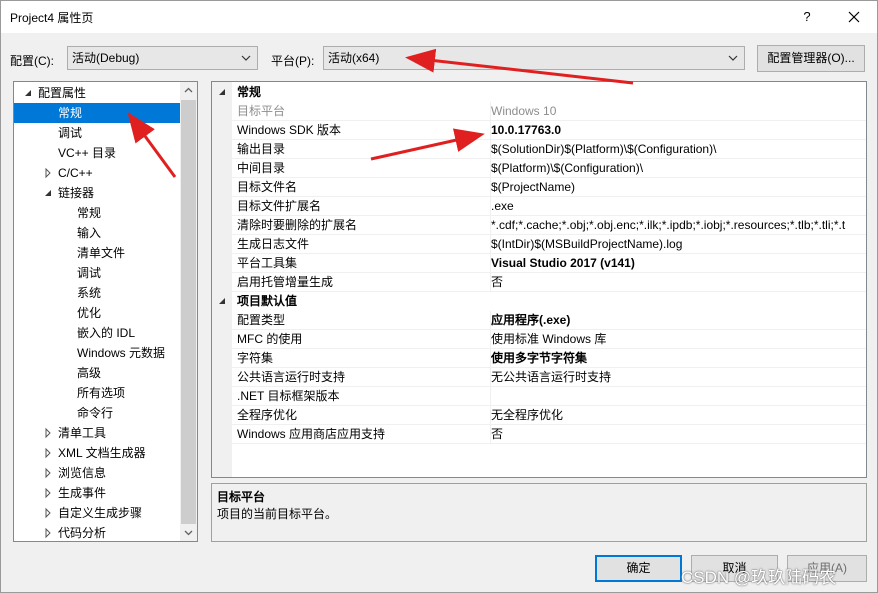 This screenshot has height=593, width=878. What do you see at coordinates (261, 111) in the screenshot?
I see `property-name: 目标平台` at bounding box center [261, 111].